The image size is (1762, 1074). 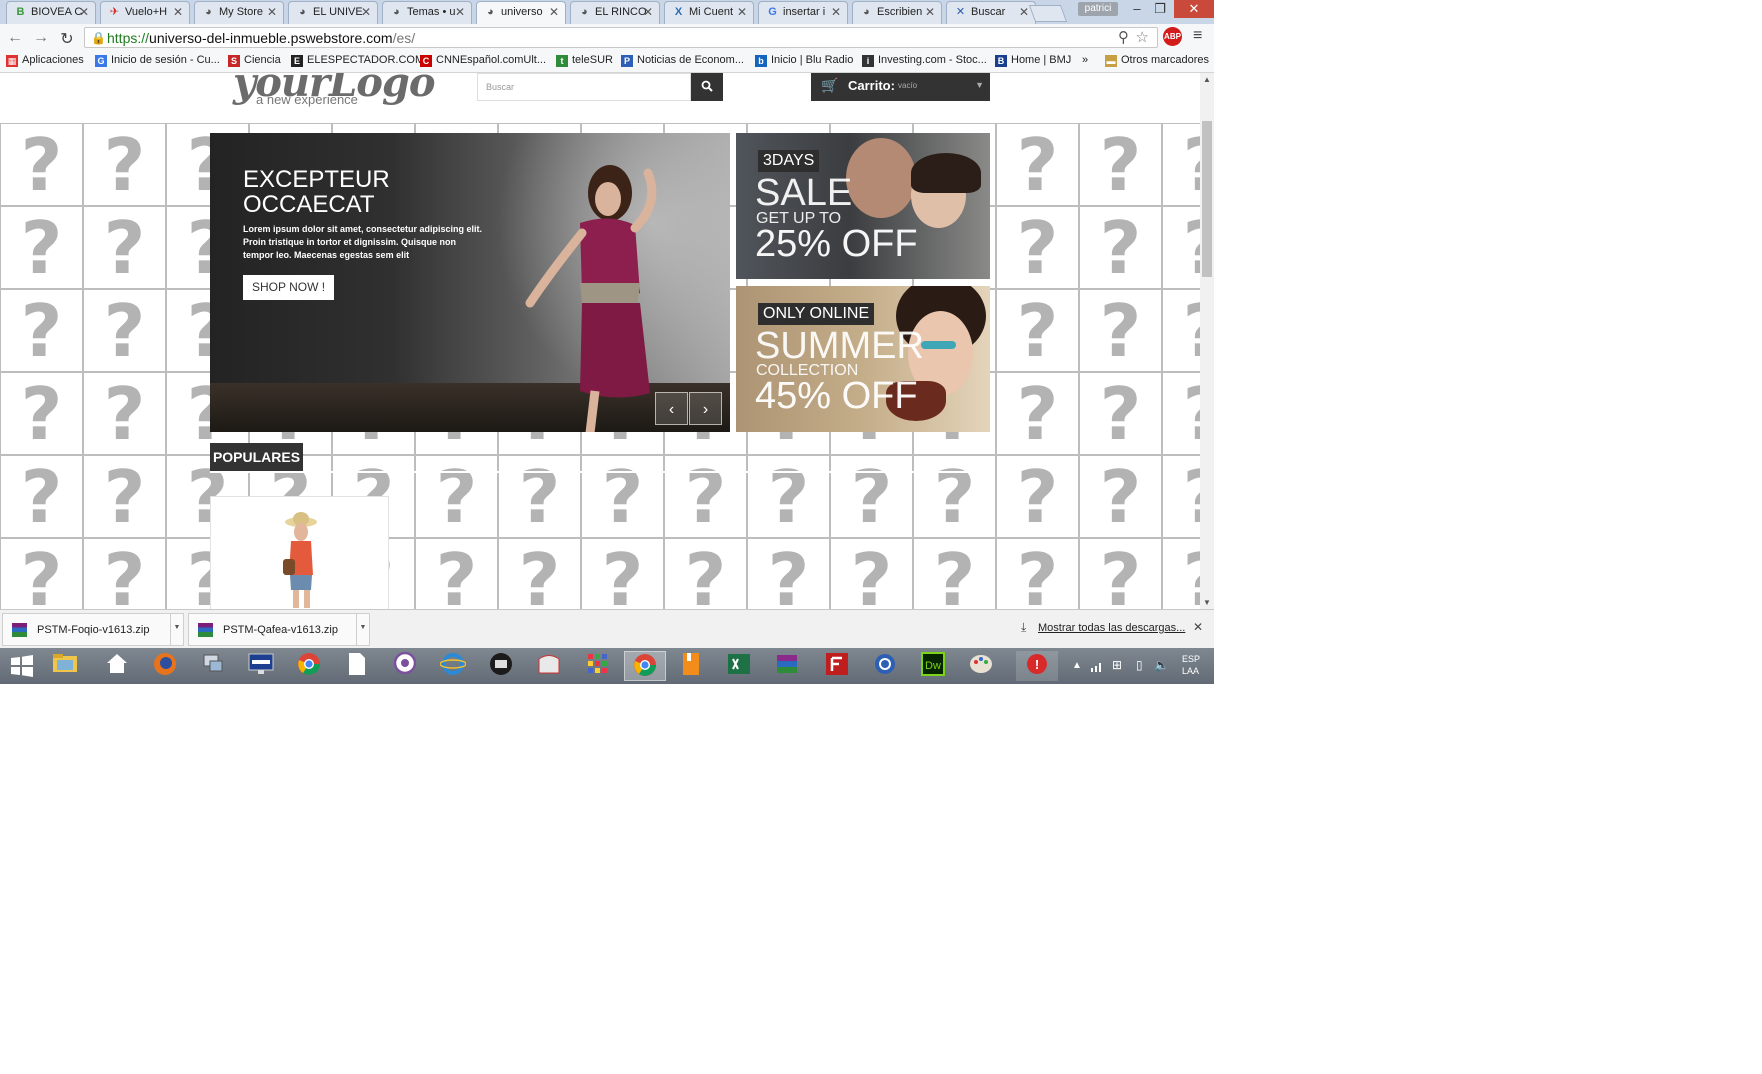 What do you see at coordinates (981, 666) in the screenshot?
I see `paint-palette-icon` at bounding box center [981, 666].